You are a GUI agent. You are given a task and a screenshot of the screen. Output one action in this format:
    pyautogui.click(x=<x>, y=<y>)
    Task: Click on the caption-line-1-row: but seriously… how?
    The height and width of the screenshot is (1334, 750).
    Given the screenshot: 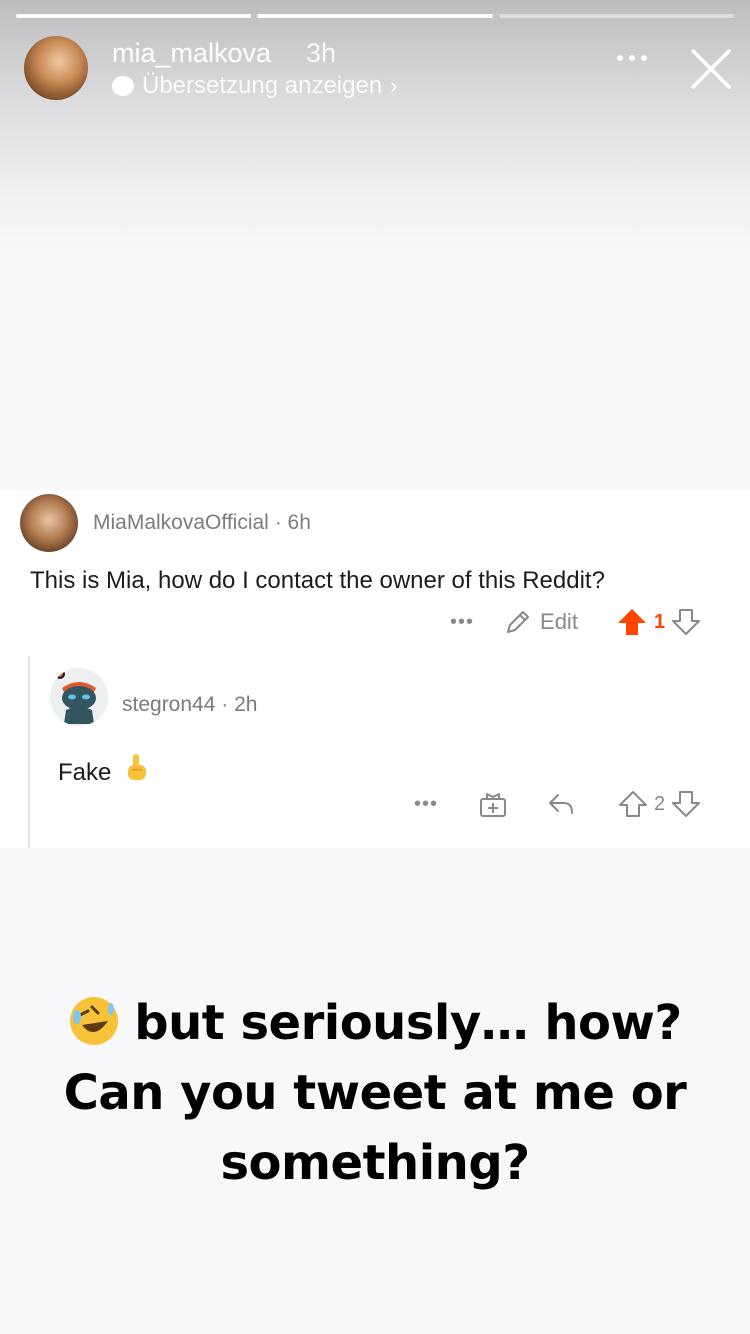 What is the action you would take?
    pyautogui.click(x=375, y=1023)
    